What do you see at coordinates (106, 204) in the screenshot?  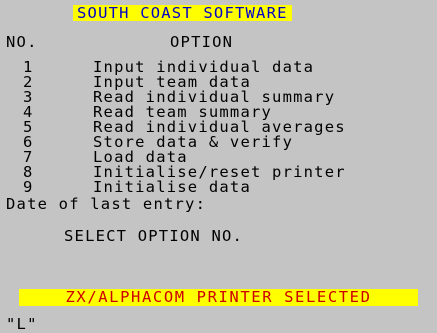 I see `last-entry-date-label: Date of last entry:` at bounding box center [106, 204].